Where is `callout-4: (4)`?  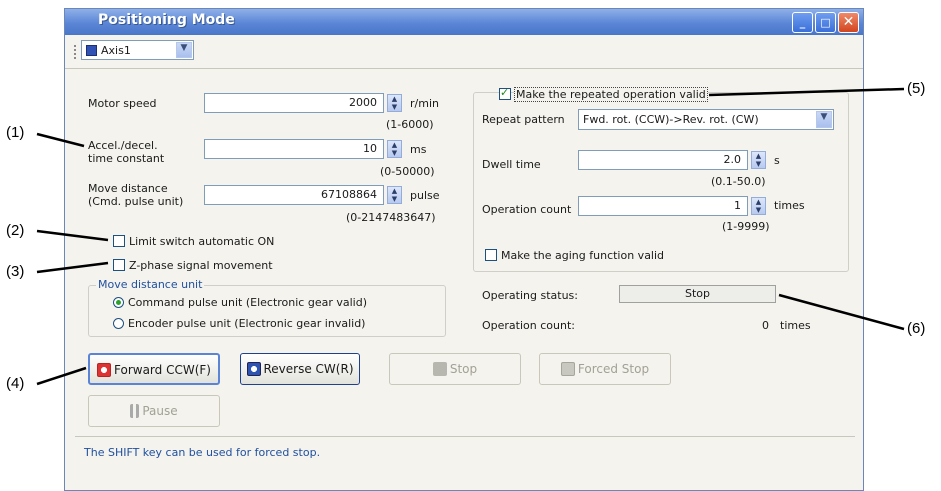 callout-4: (4) is located at coordinates (15, 383).